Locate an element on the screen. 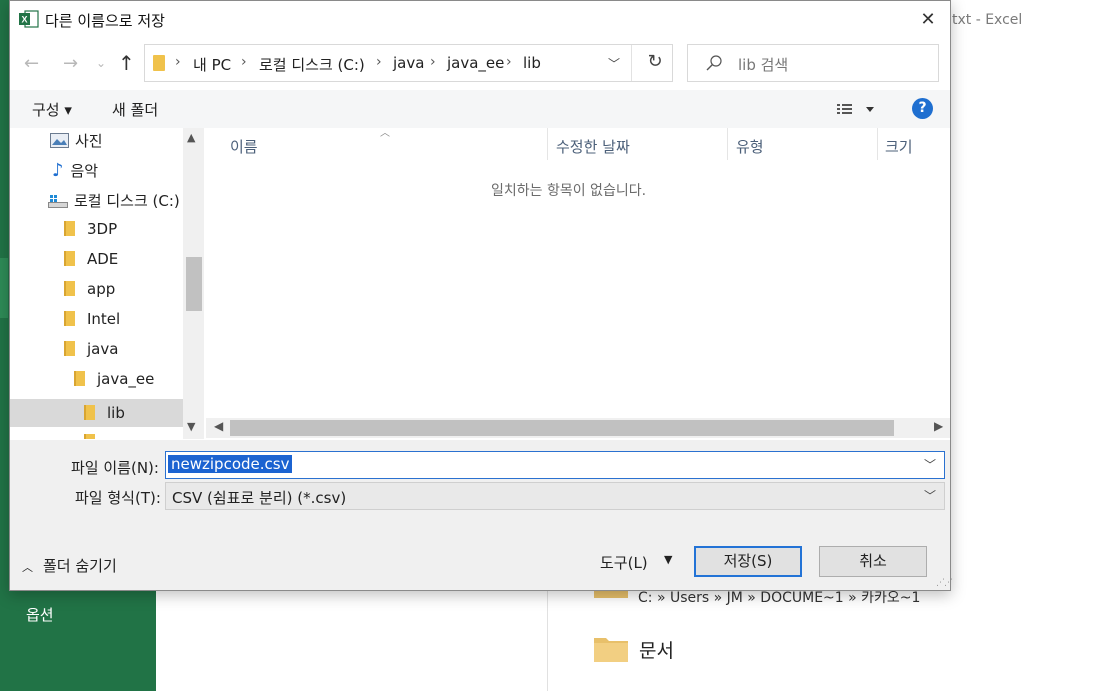 The width and height of the screenshot is (1098, 691). tree-item-lib: lib is located at coordinates (96, 413).